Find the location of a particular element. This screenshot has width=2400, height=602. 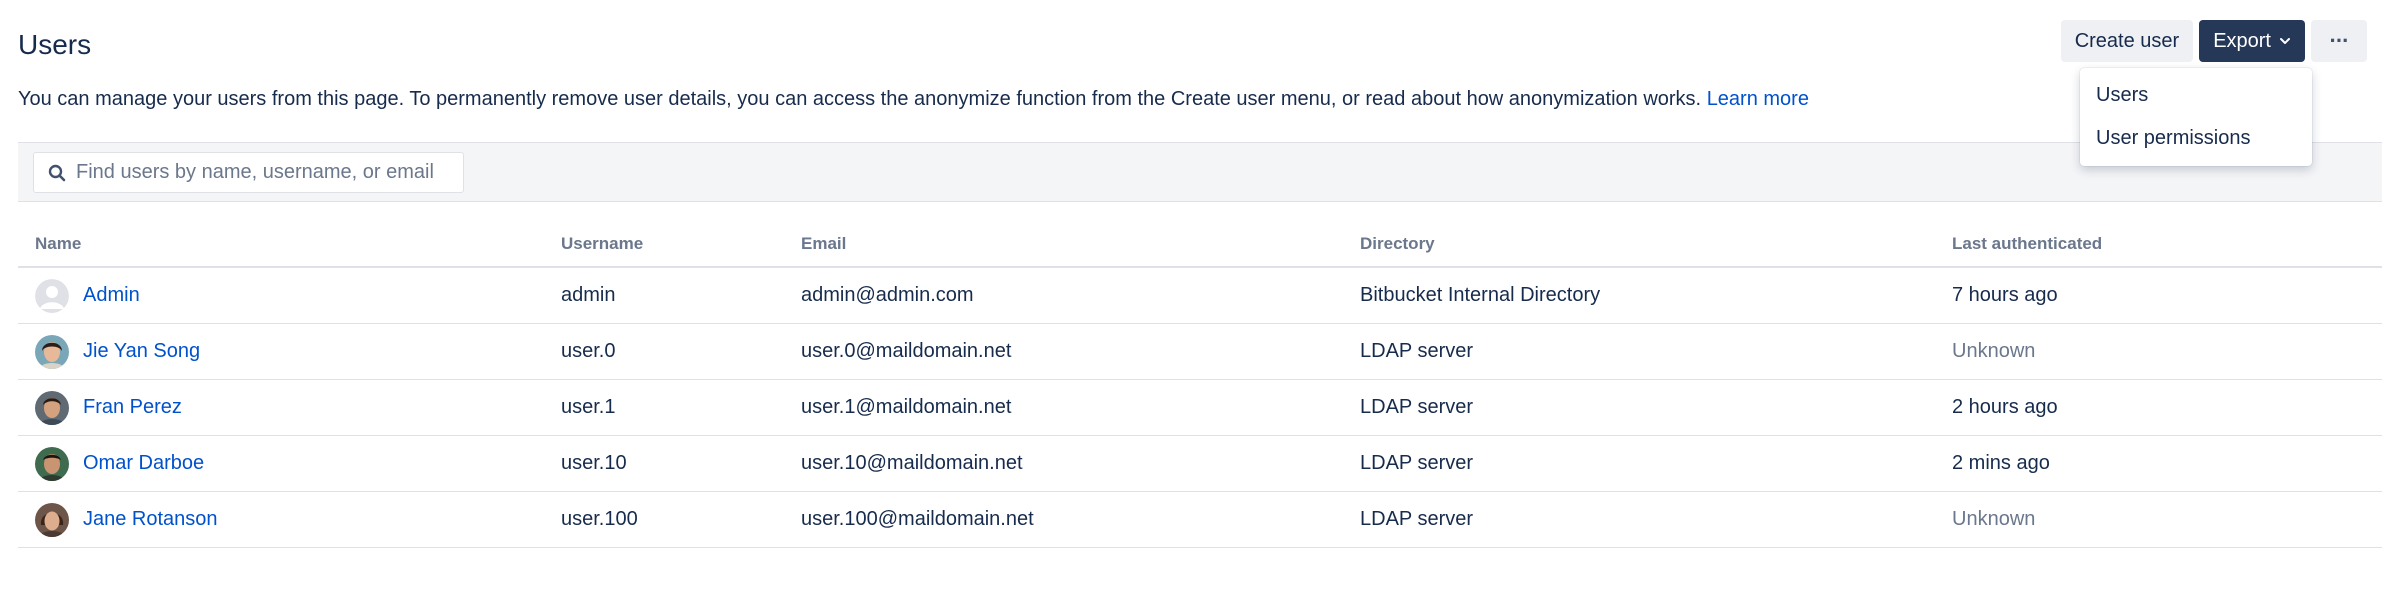

header-actions: Create user Export ··· is located at coordinates (2213, 41).